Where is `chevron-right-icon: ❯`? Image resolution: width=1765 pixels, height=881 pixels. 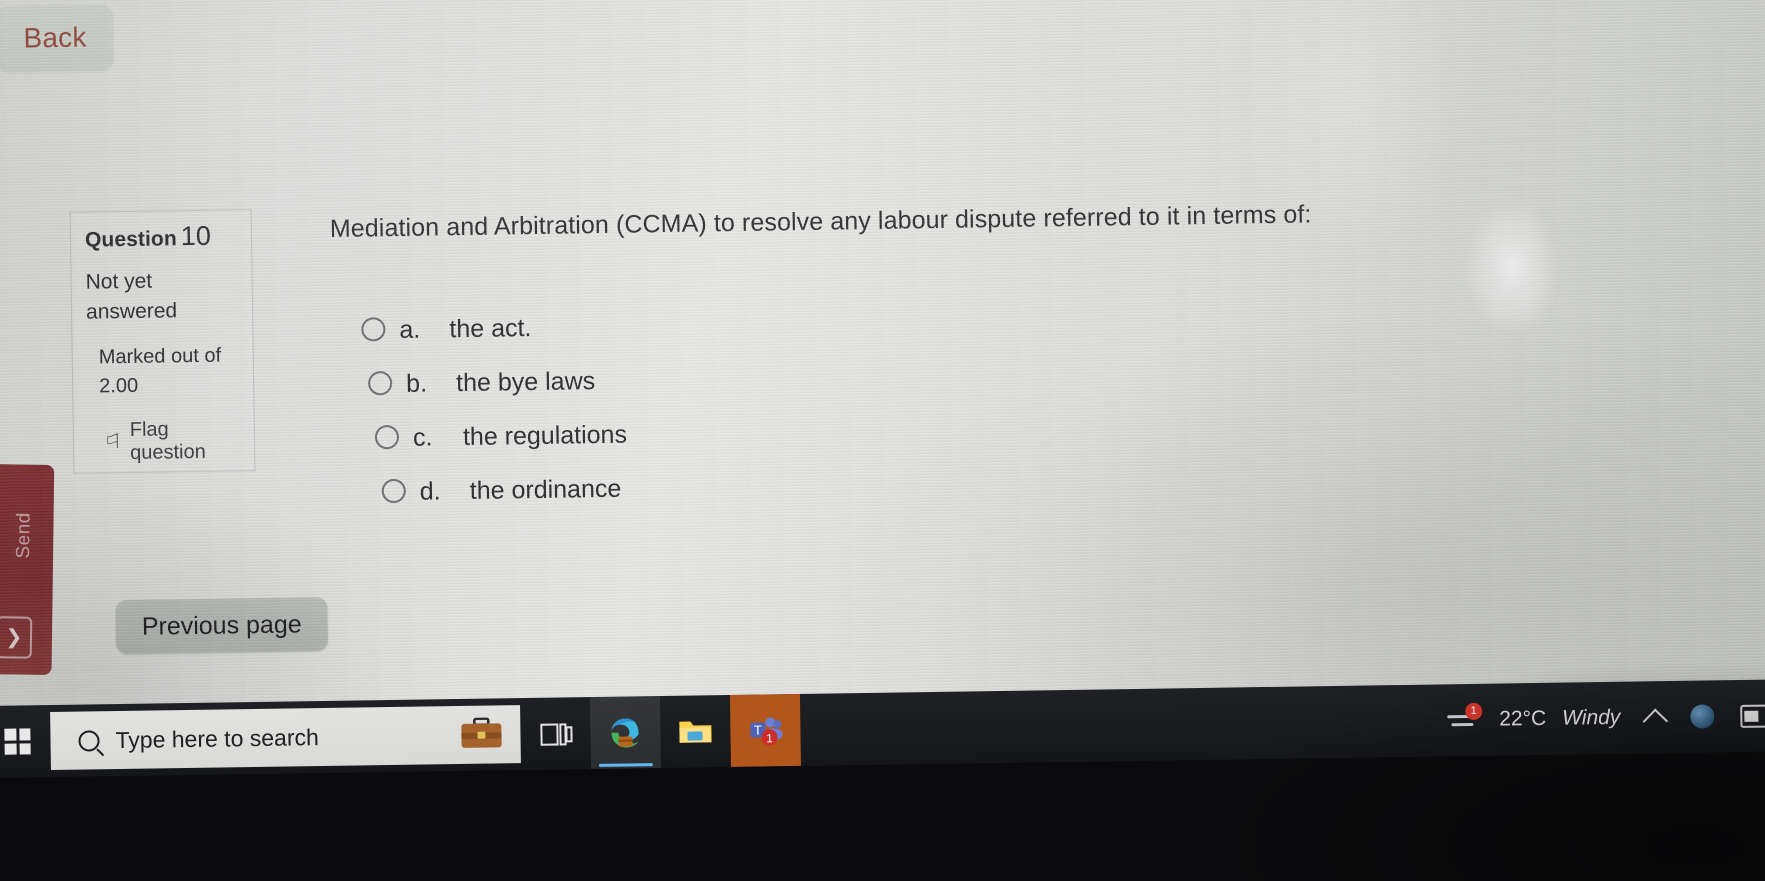
chevron-right-icon: ❯ is located at coordinates (16, 637).